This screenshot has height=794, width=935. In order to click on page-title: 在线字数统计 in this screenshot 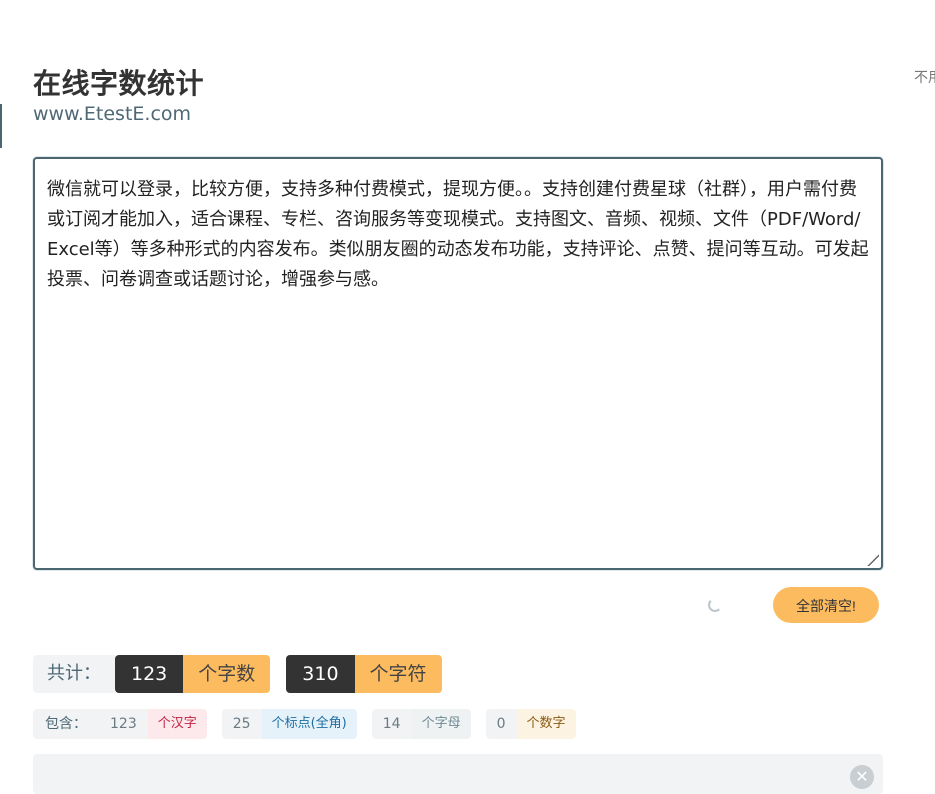, I will do `click(119, 83)`.